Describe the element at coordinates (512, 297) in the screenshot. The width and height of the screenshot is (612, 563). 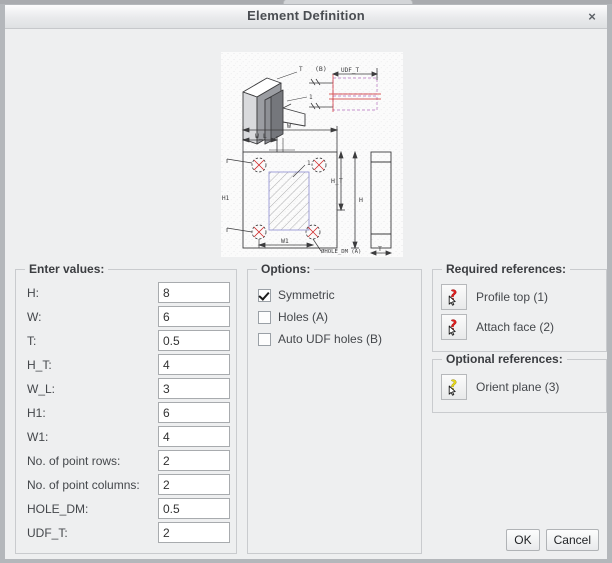
I see `reference-label-profile-top: Profile top (1)` at that location.